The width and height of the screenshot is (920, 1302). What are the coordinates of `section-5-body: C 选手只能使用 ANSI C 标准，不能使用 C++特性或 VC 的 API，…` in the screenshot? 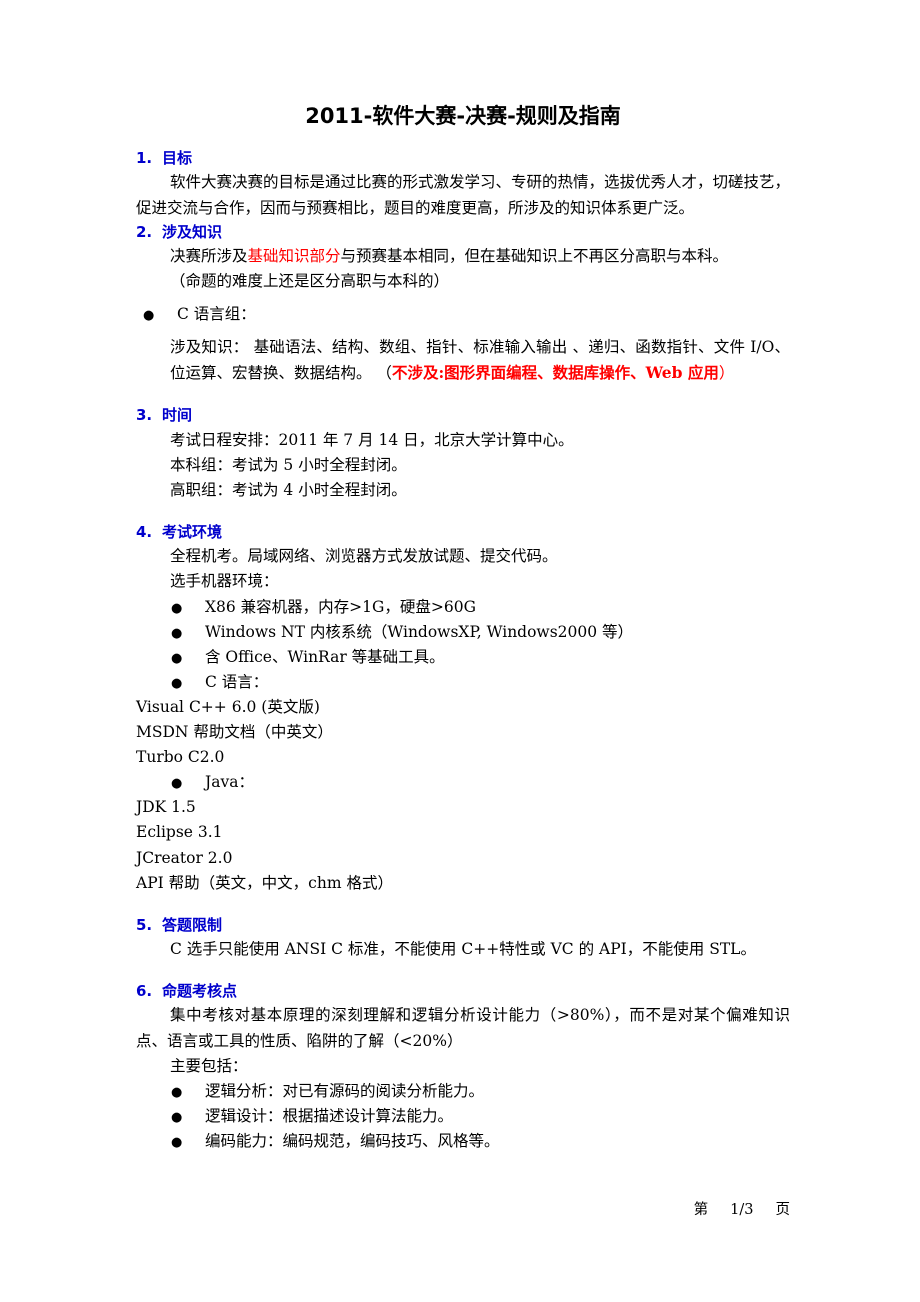 It's located at (463, 949).